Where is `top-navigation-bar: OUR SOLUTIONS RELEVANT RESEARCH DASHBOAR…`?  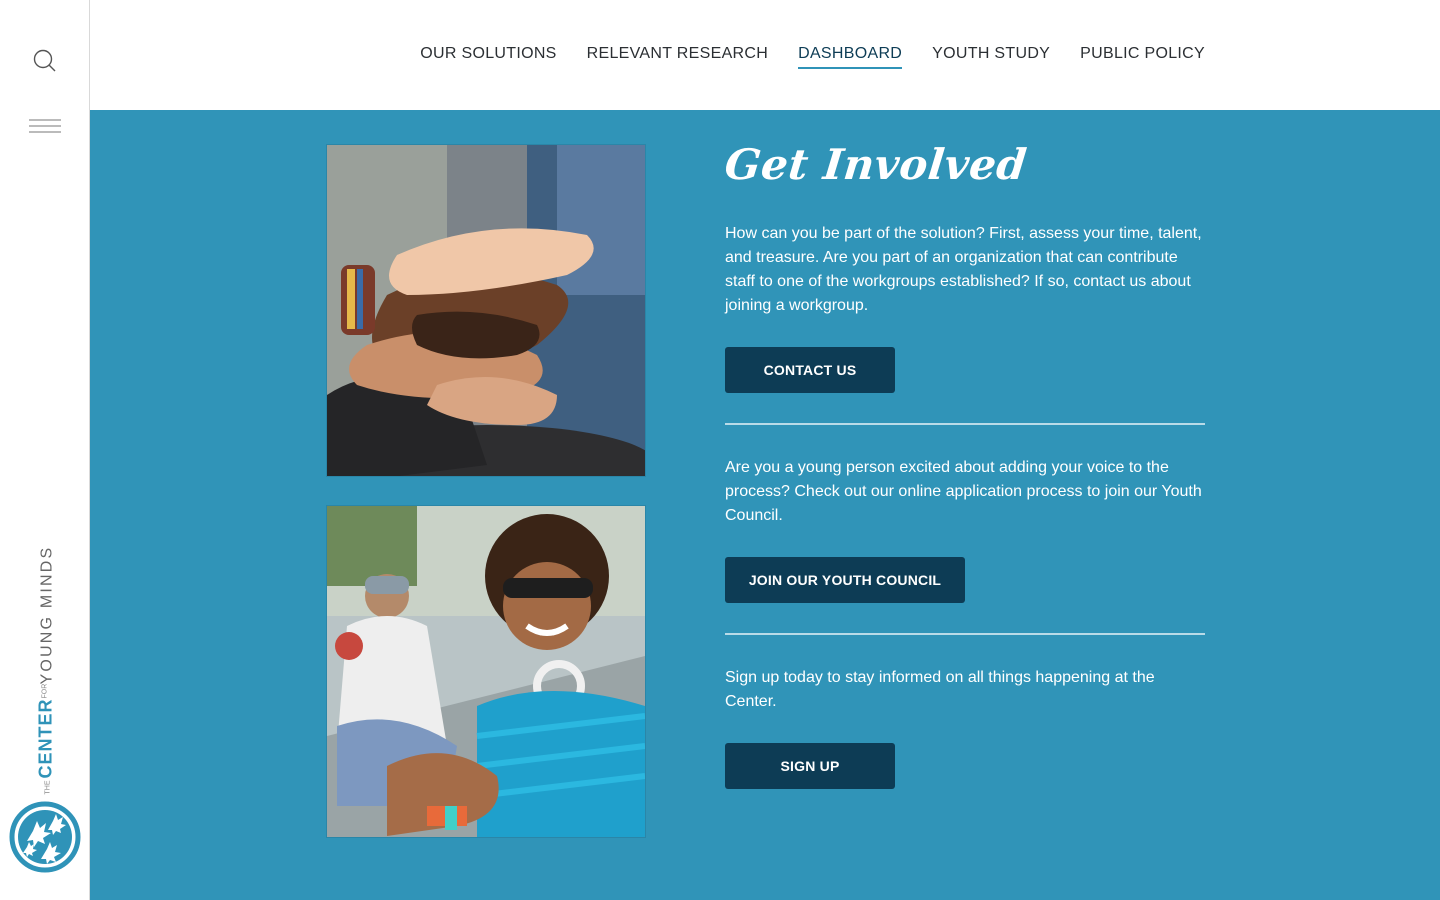 top-navigation-bar: OUR SOLUTIONS RELEVANT RESEARCH DASHBOAR… is located at coordinates (765, 55).